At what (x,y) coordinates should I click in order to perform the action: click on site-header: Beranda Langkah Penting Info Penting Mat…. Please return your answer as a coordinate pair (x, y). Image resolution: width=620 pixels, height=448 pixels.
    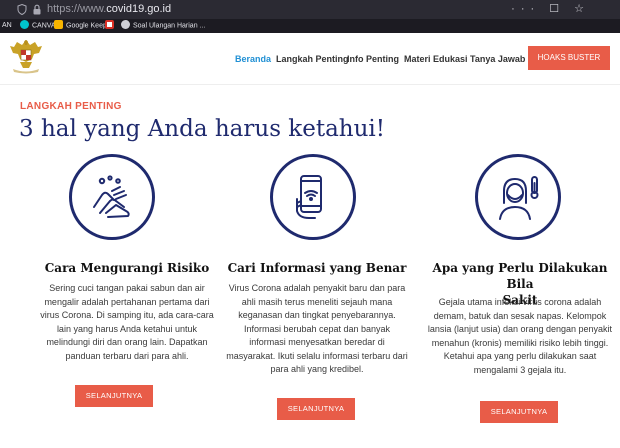
    Looking at the image, I should click on (310, 59).